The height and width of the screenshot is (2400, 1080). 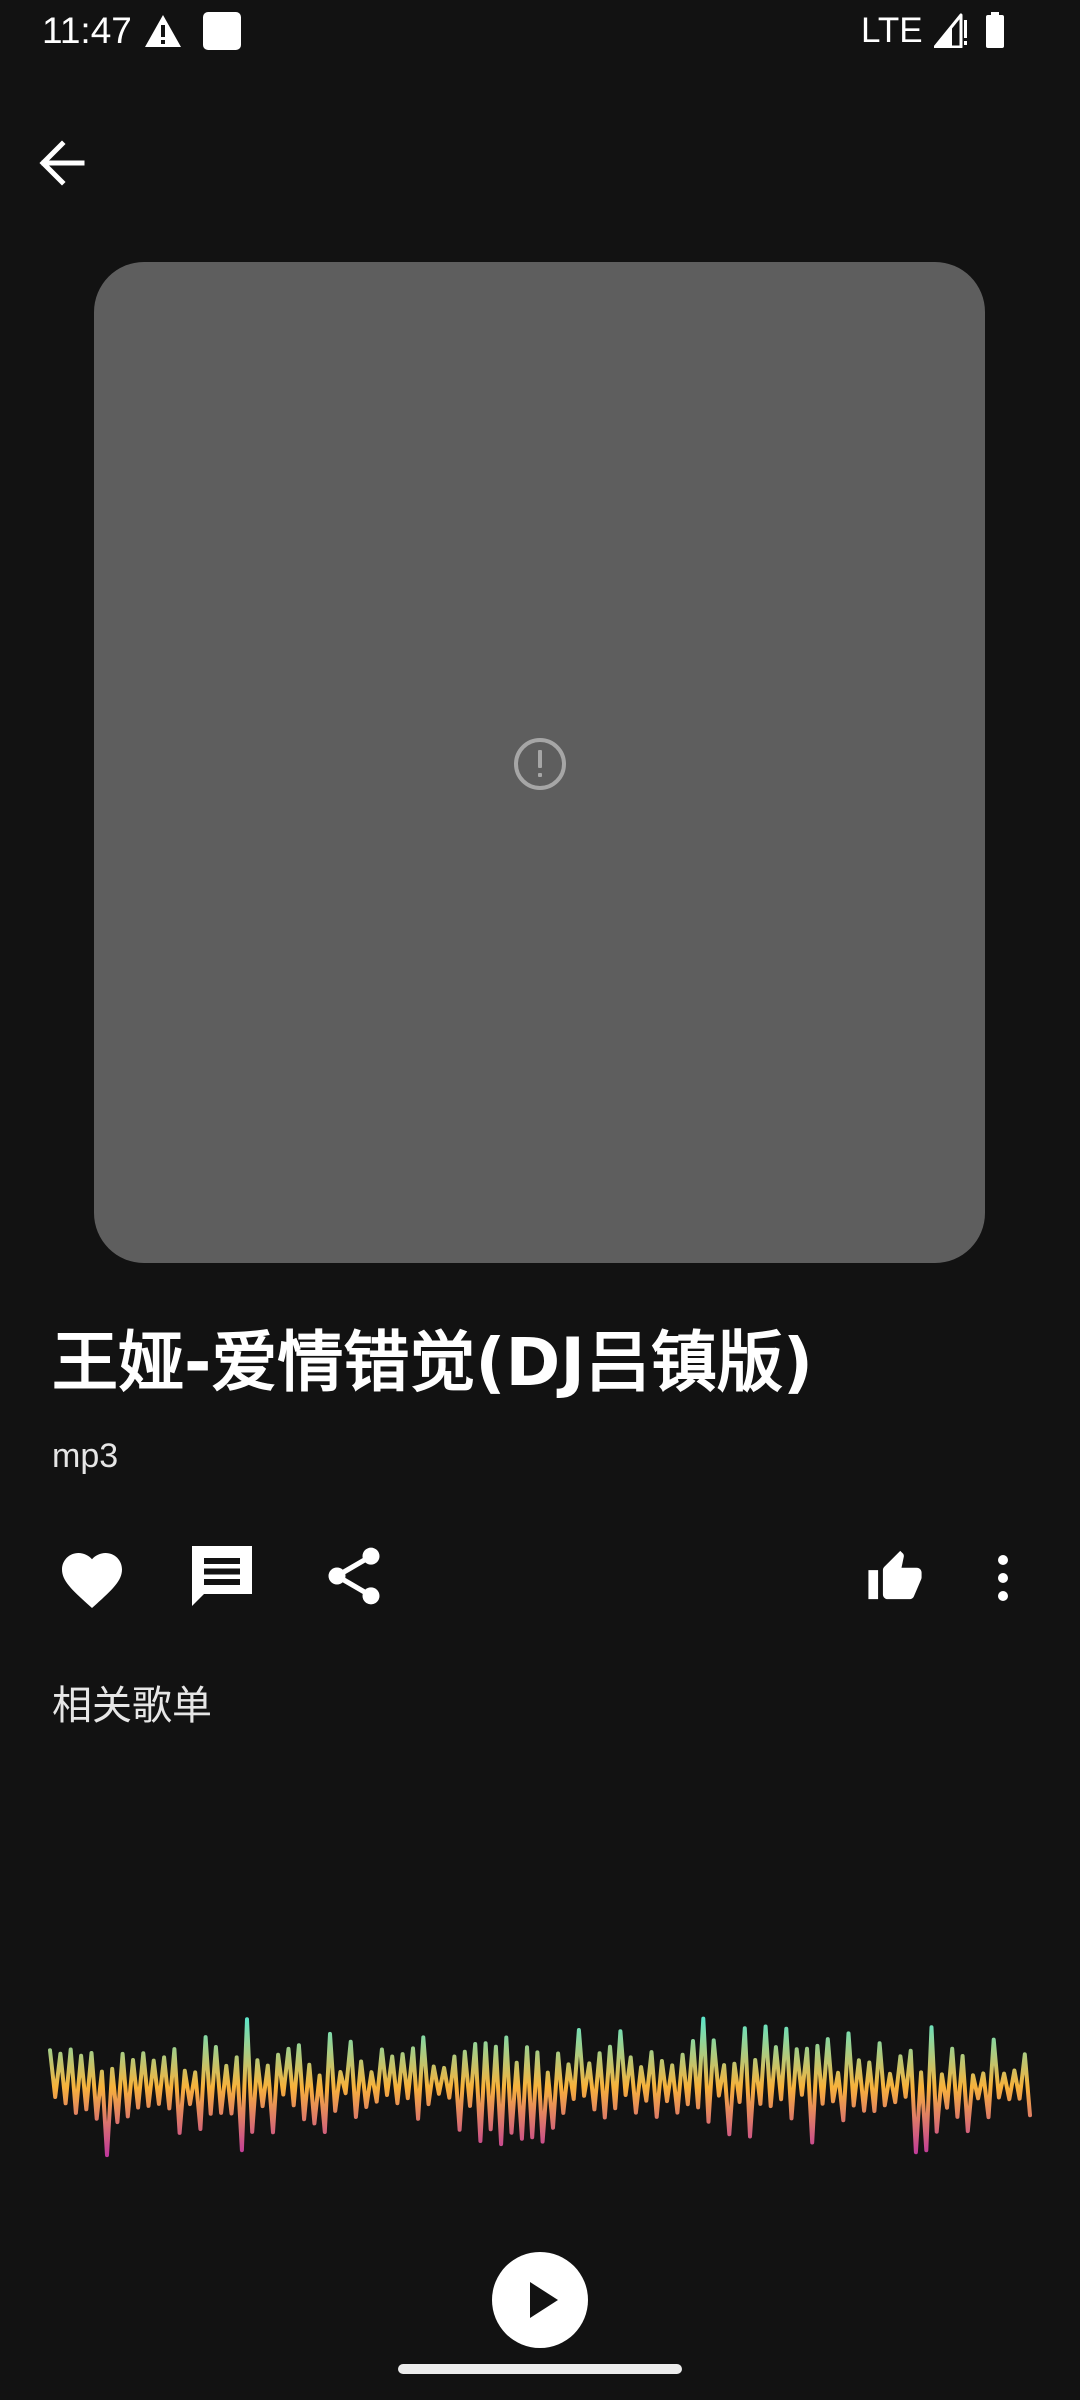 I want to click on waveform-line, so click(x=540, y=2087).